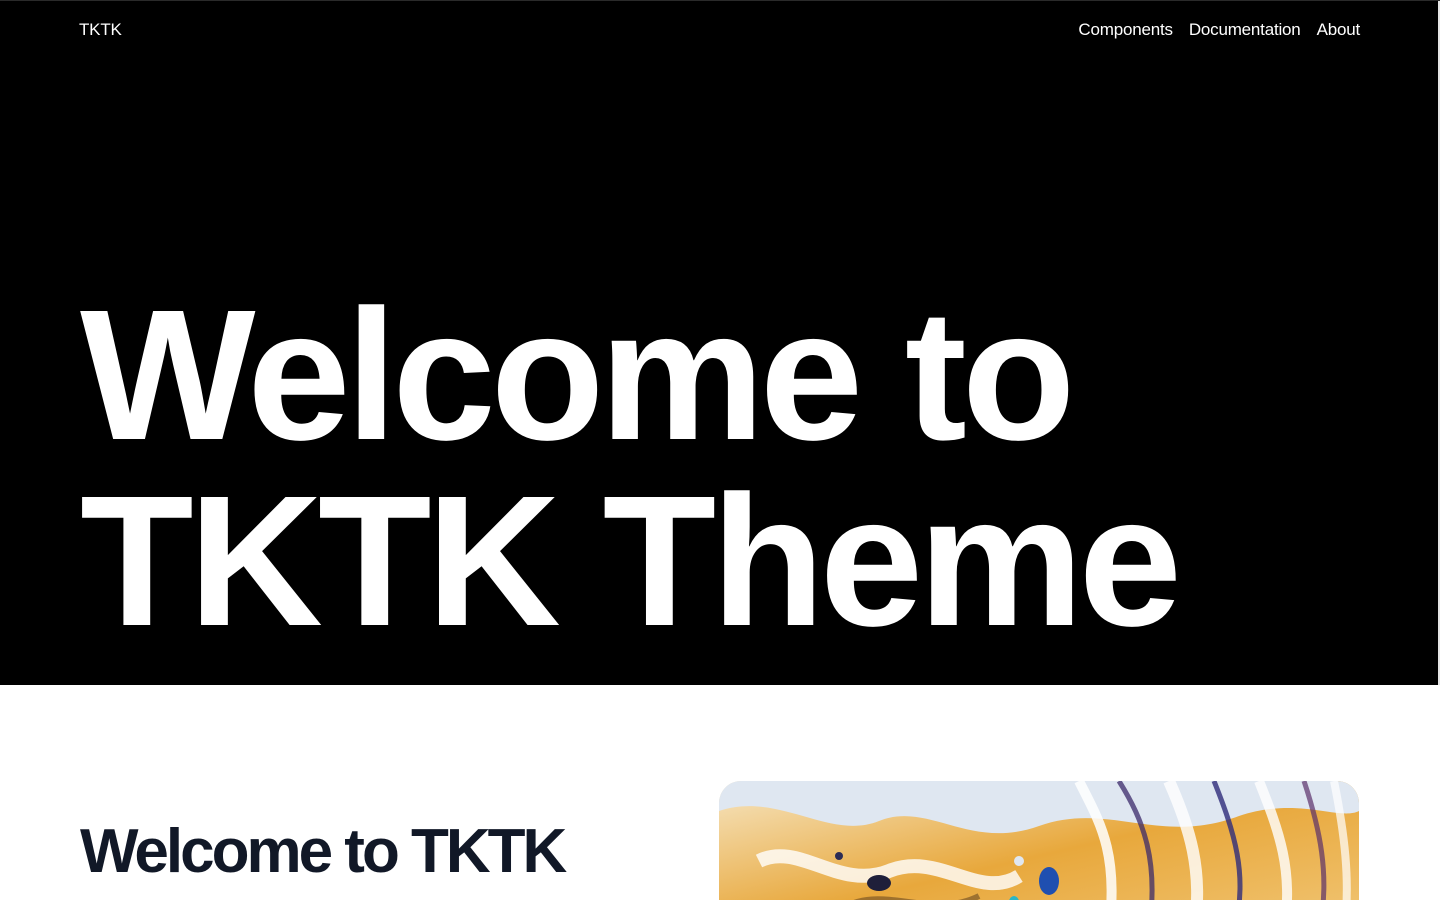 Image resolution: width=1440 pixels, height=900 pixels. I want to click on section-title: Welcome to TKTK, so click(323, 851).